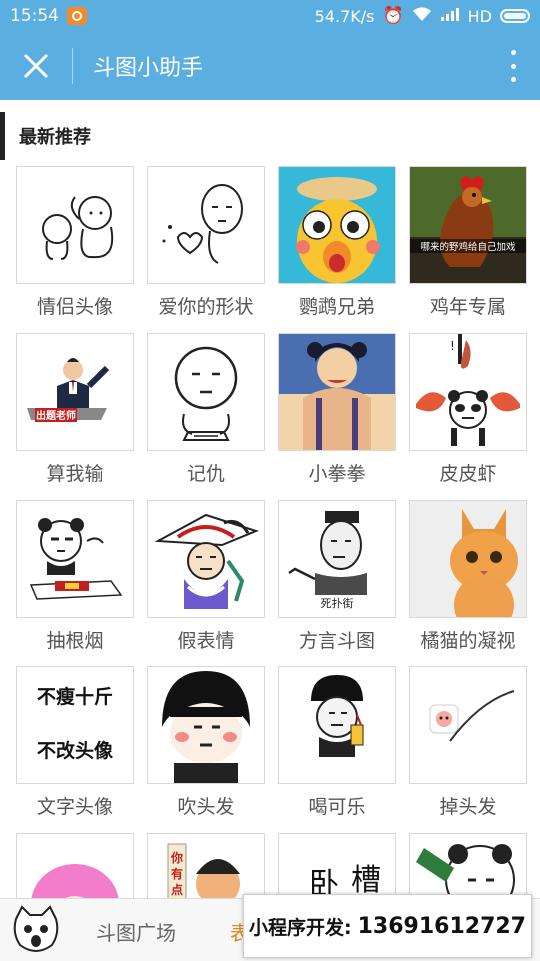 This screenshot has width=540, height=961. I want to click on text-avatar-image: 不瘦十斤 不改头像, so click(75, 723).